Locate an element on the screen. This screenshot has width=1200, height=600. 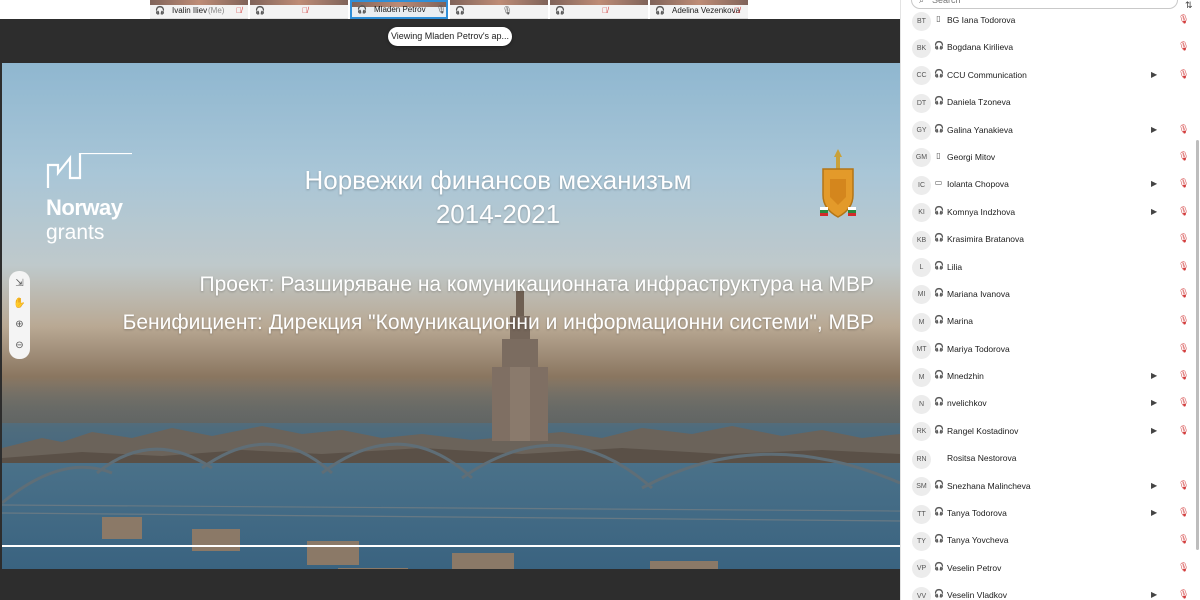
thumbnail-meta-bar: 🎧 Ivalin Iliev (Me) 🎙̸ is located at coordinates (199, 11).